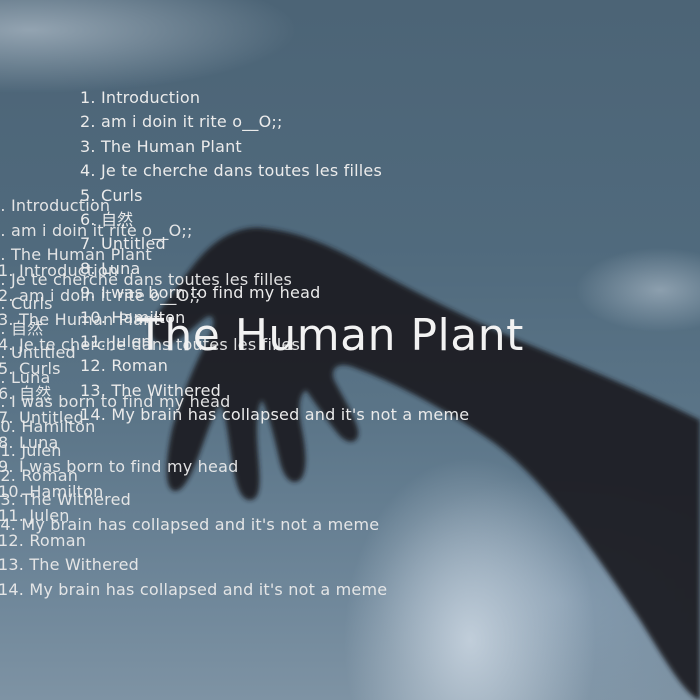 The image size is (700, 700). What do you see at coordinates (123, 244) in the screenshot?
I see `list-item: 7. Untitled` at bounding box center [123, 244].